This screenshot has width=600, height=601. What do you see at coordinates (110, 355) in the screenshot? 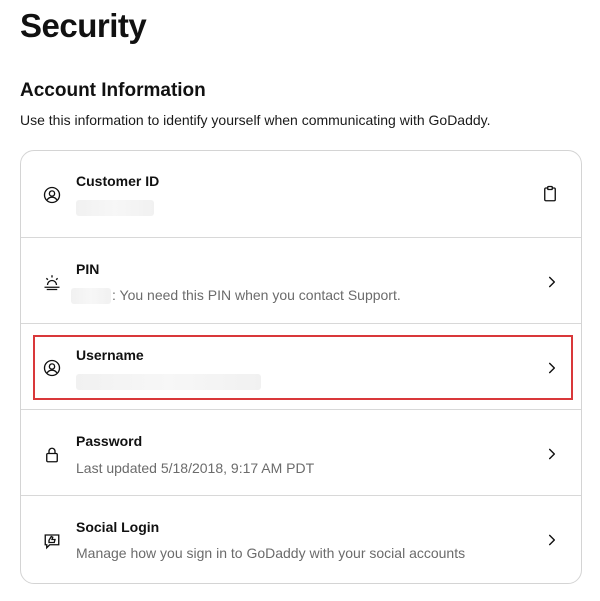
I see `username-label: Username` at bounding box center [110, 355].